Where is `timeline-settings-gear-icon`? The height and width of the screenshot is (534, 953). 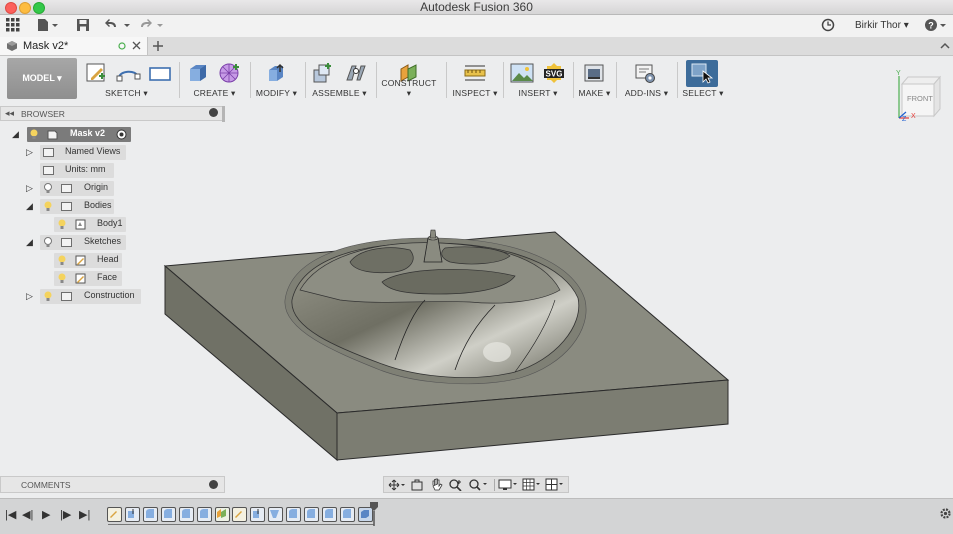
timeline-settings-gear-icon is located at coordinates (945, 513).